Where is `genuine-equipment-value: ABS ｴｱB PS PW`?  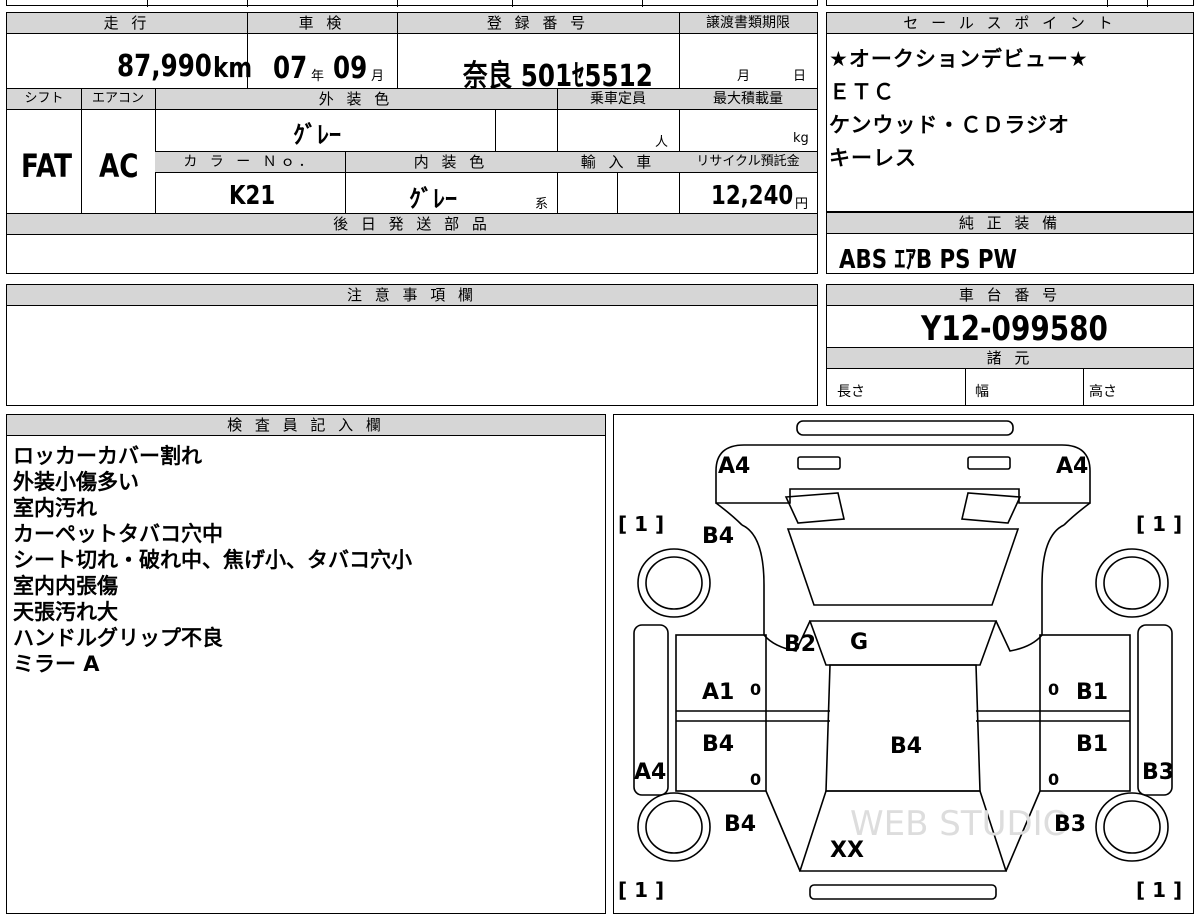 genuine-equipment-value: ABS ｴｱB PS PW is located at coordinates (928, 260).